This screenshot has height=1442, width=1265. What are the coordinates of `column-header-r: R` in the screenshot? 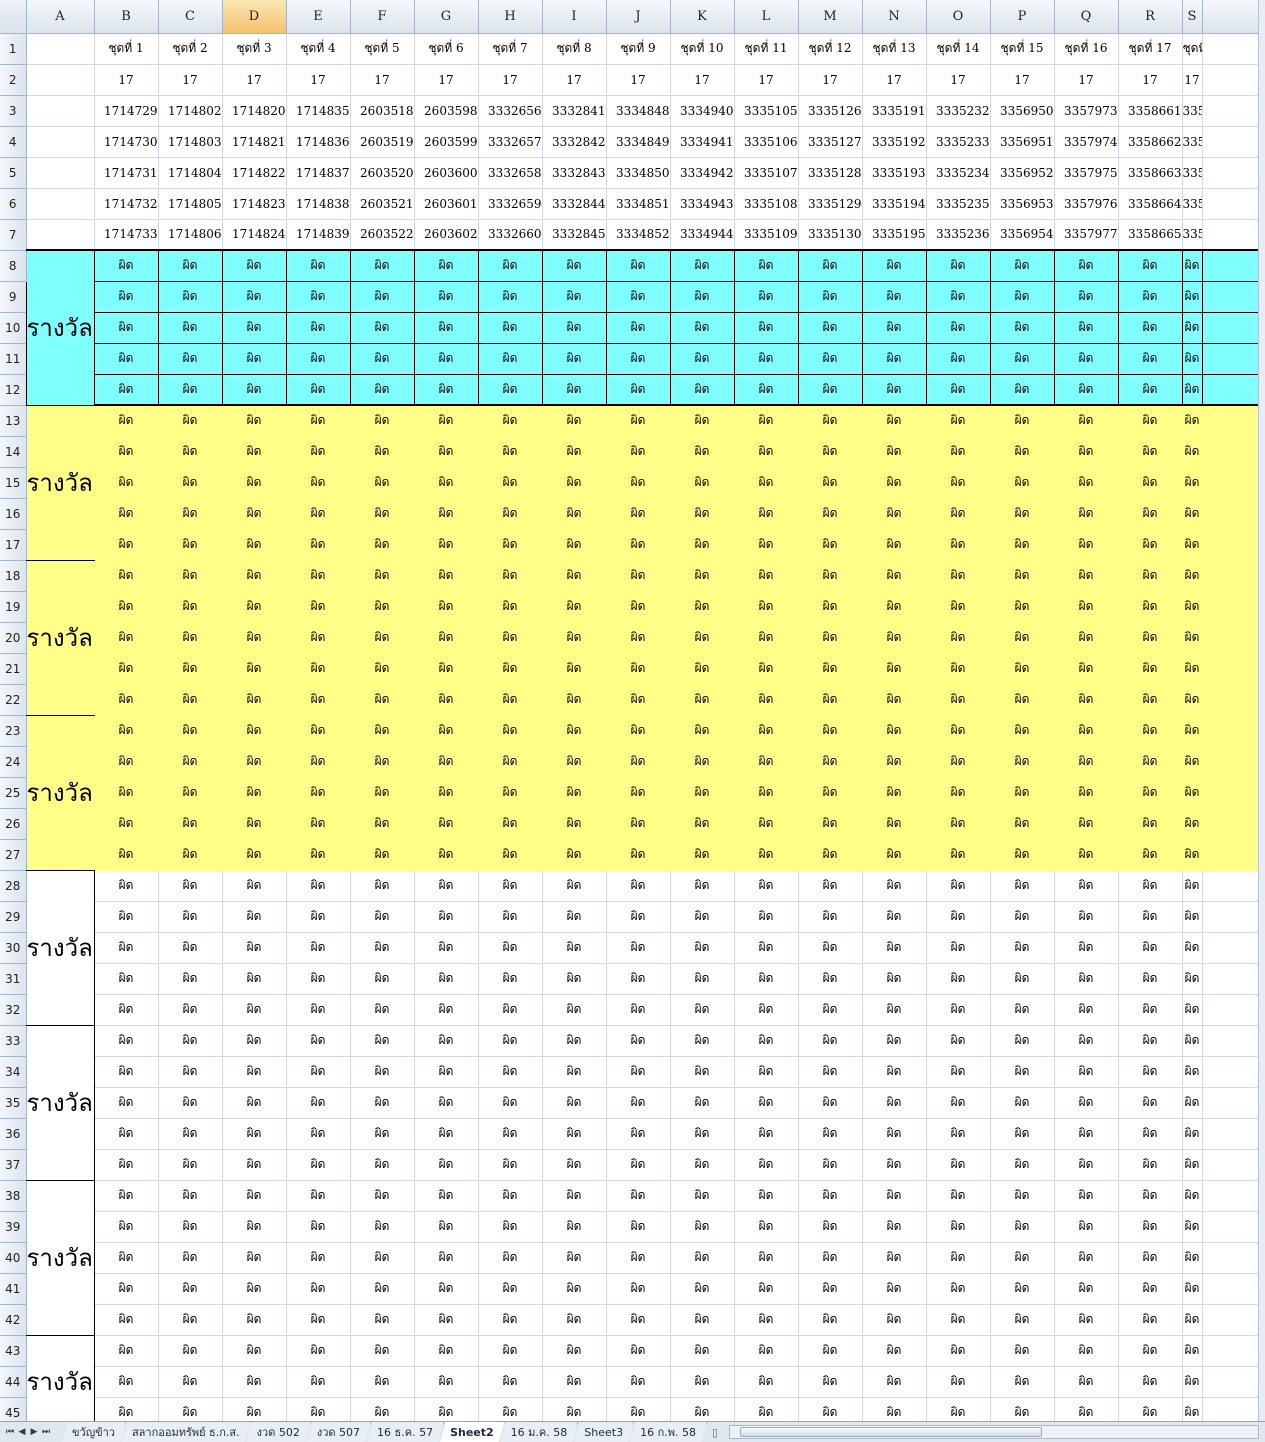 It's located at (1150, 17).